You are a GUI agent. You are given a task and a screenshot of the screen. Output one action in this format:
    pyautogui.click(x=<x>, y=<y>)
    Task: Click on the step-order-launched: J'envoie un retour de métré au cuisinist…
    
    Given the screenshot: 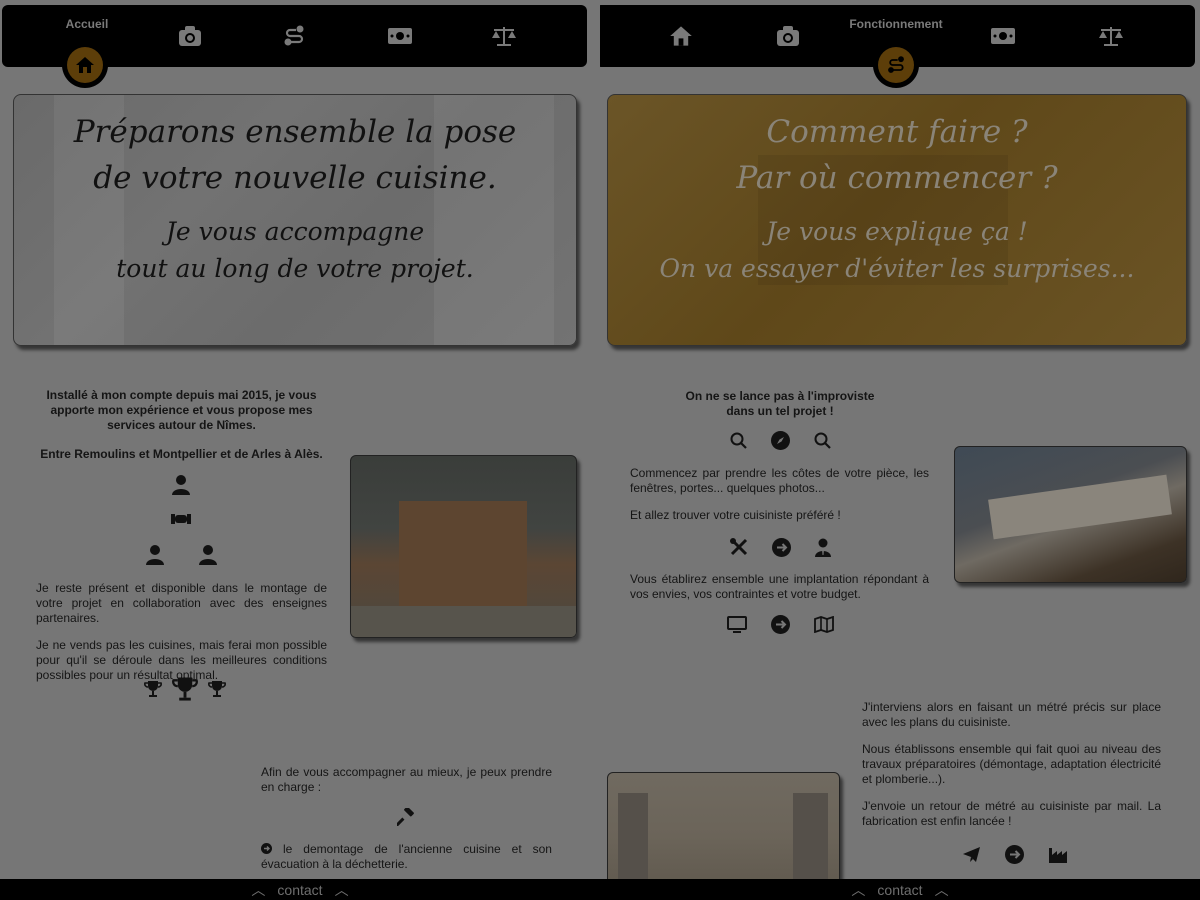 What is the action you would take?
    pyautogui.click(x=1011, y=813)
    